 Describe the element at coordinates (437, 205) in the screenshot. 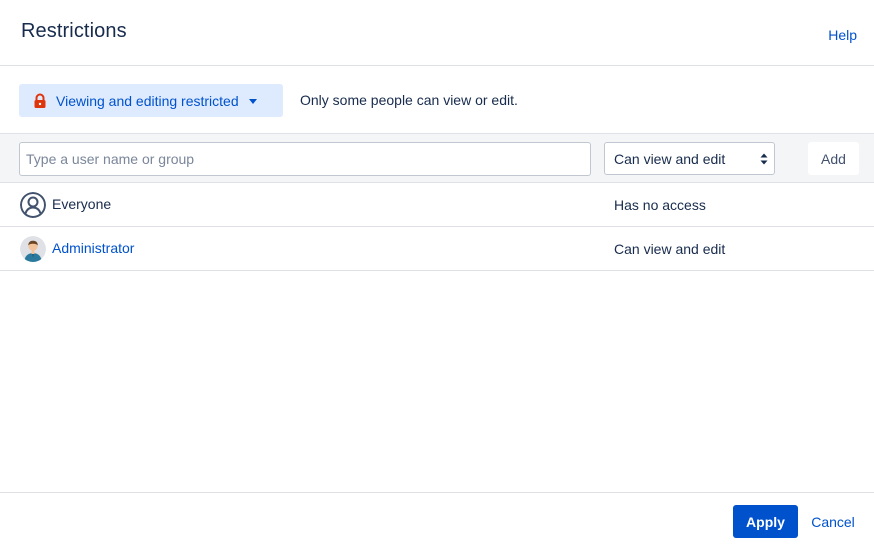

I see `list-item-everyone: Everyone Has no access` at that location.